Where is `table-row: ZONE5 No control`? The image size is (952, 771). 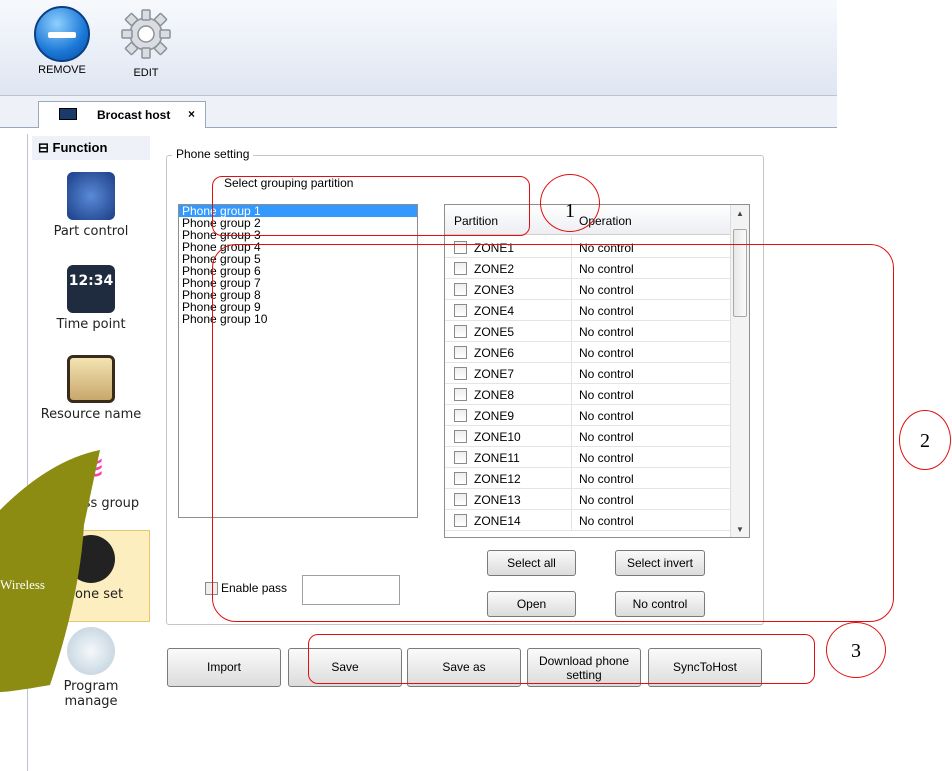
table-row: ZONE5 No control is located at coordinates (588, 331).